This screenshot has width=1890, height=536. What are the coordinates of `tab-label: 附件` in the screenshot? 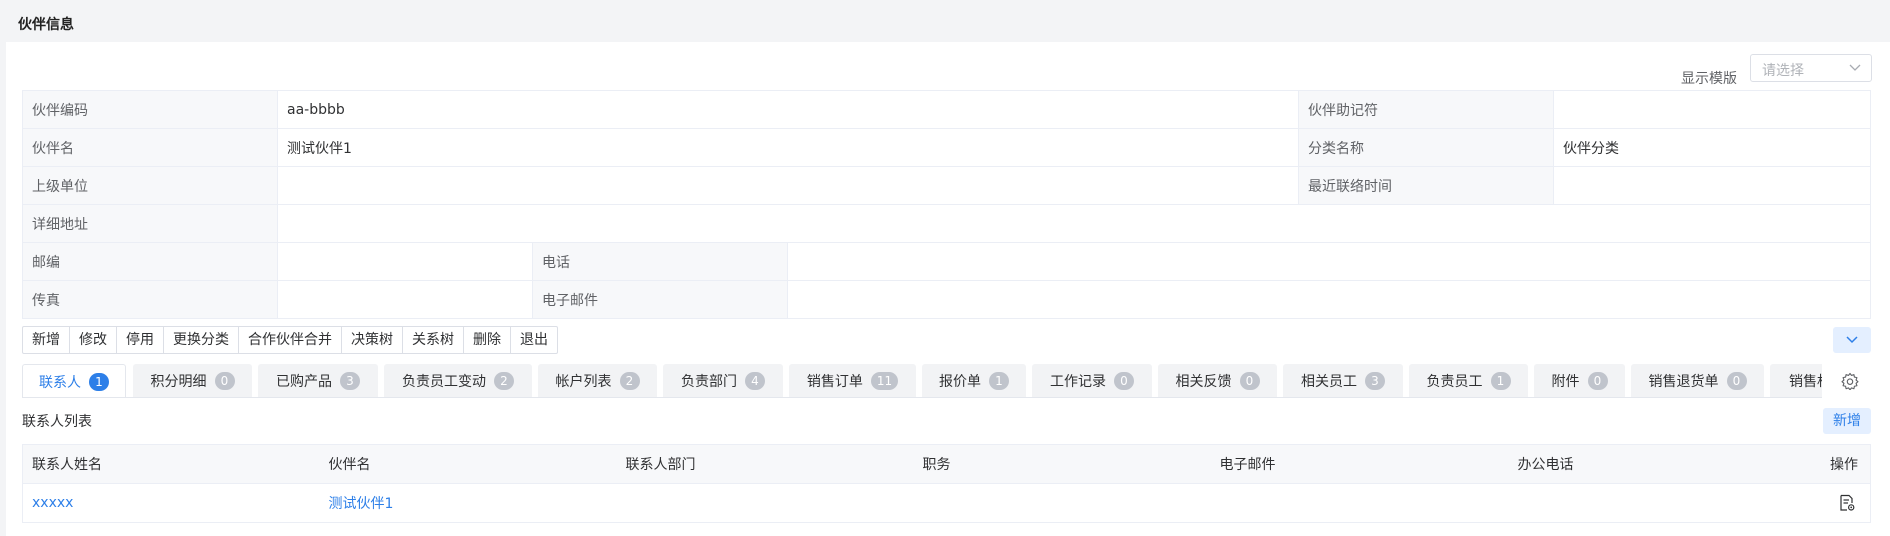 It's located at (1565, 382).